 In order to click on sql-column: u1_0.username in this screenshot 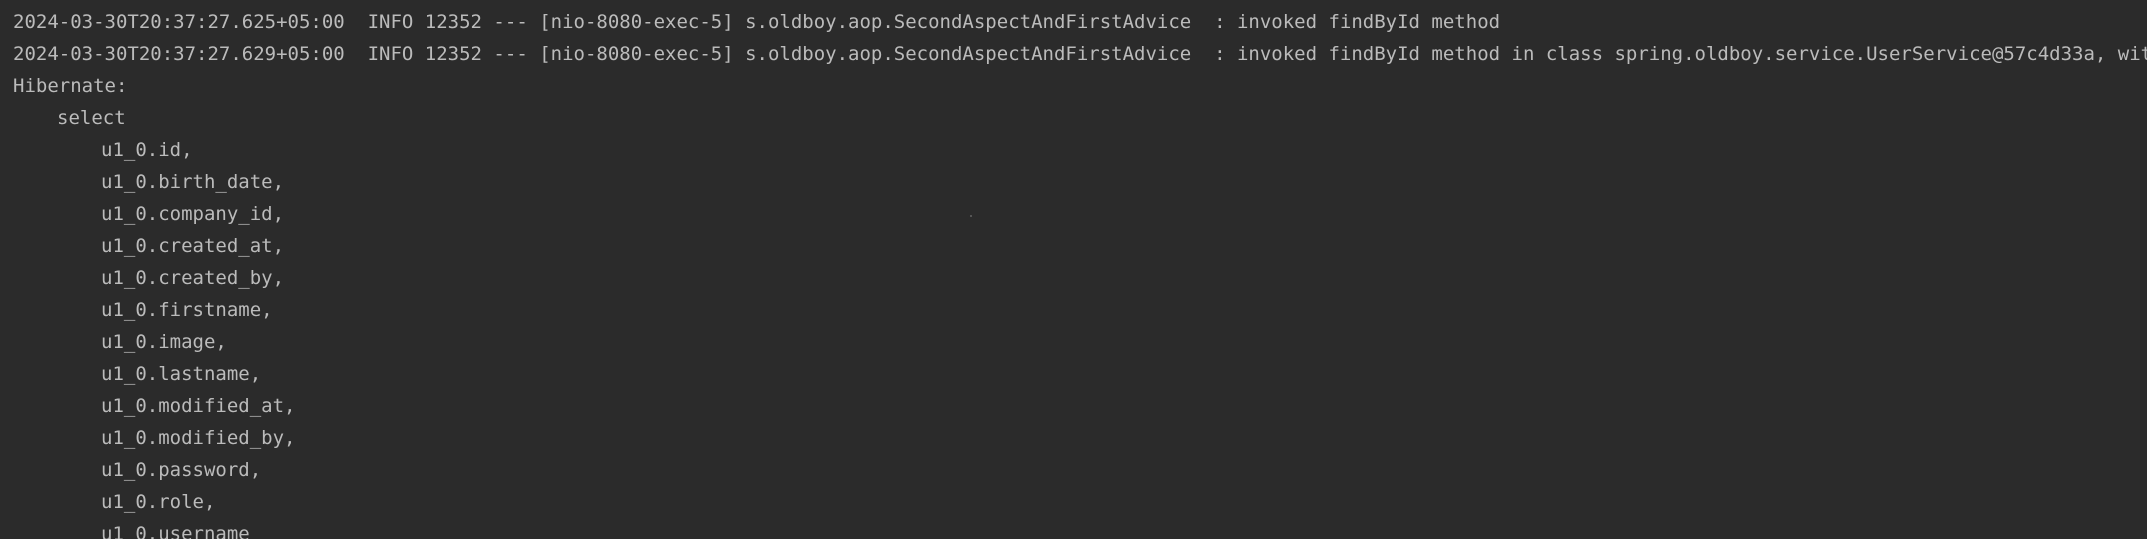, I will do `click(175, 531)`.